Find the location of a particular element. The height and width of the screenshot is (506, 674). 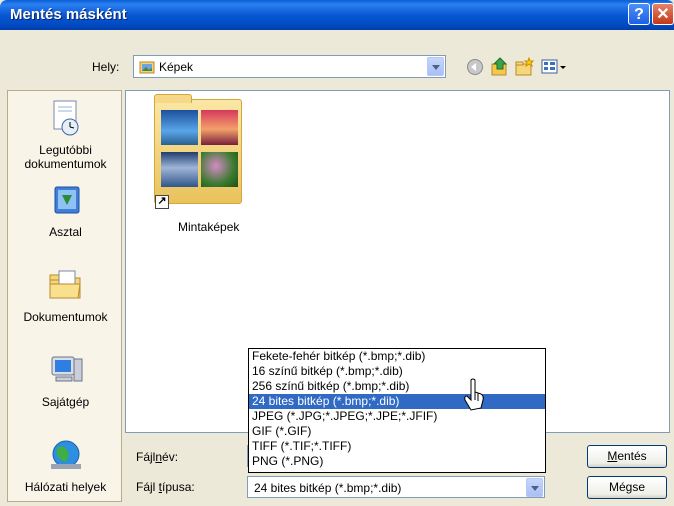

pictures-folder-icon is located at coordinates (147, 68).